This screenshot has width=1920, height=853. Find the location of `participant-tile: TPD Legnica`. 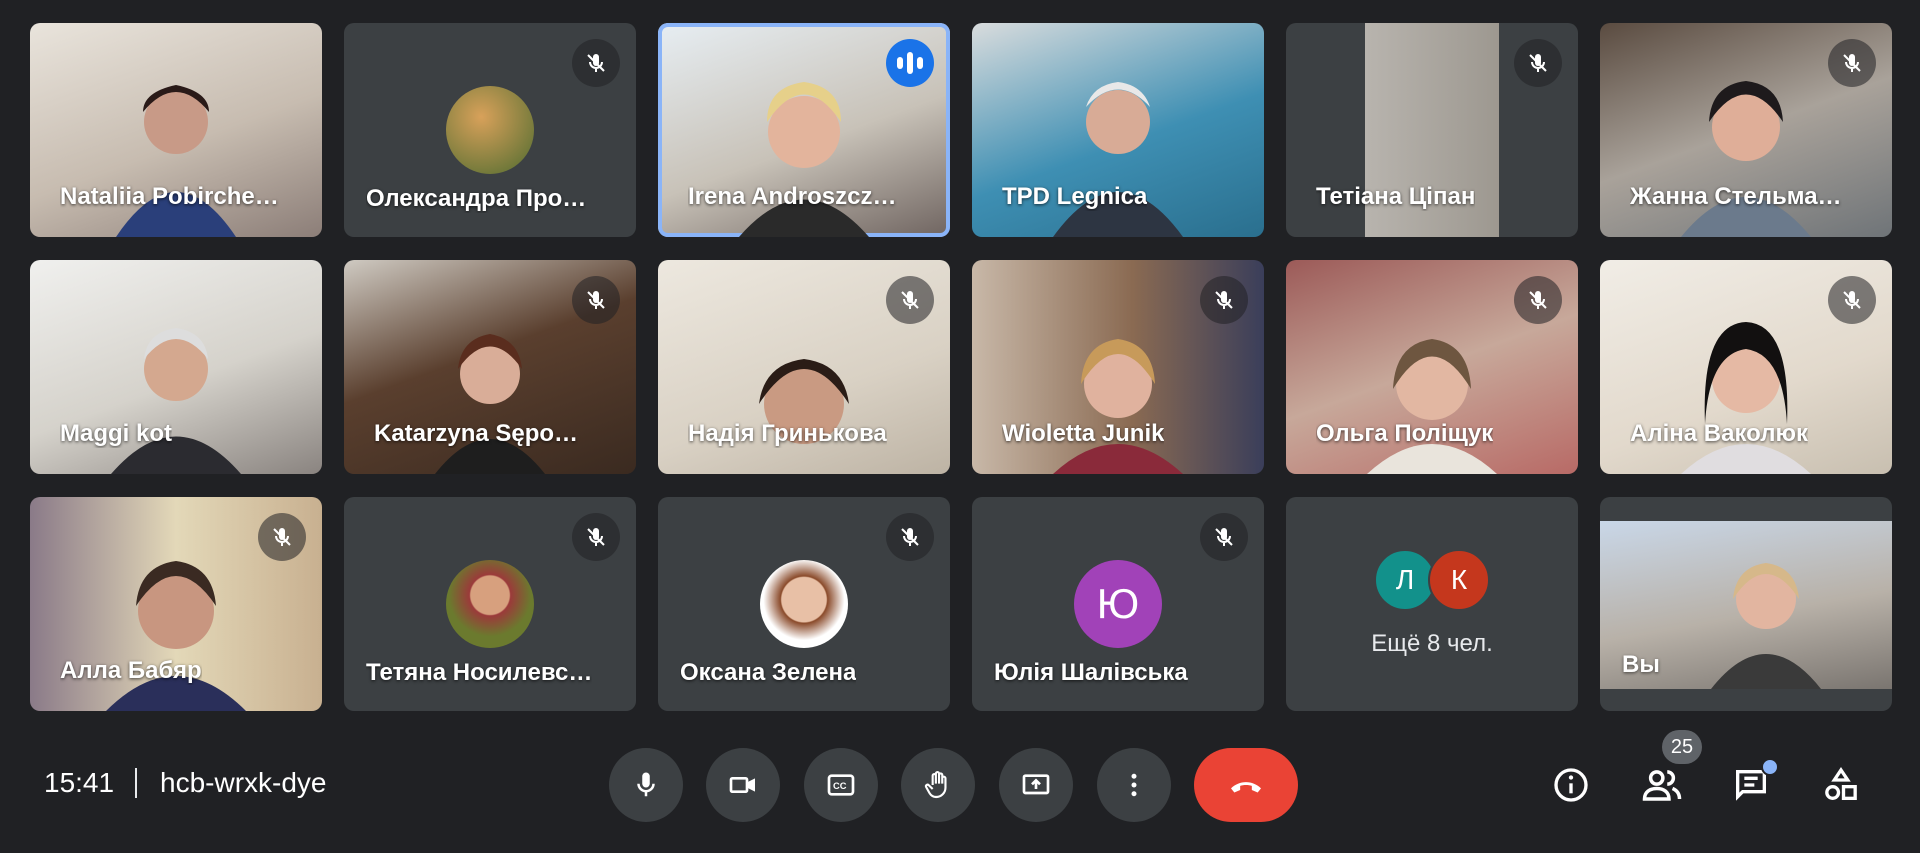

participant-tile: TPD Legnica is located at coordinates (1118, 130).